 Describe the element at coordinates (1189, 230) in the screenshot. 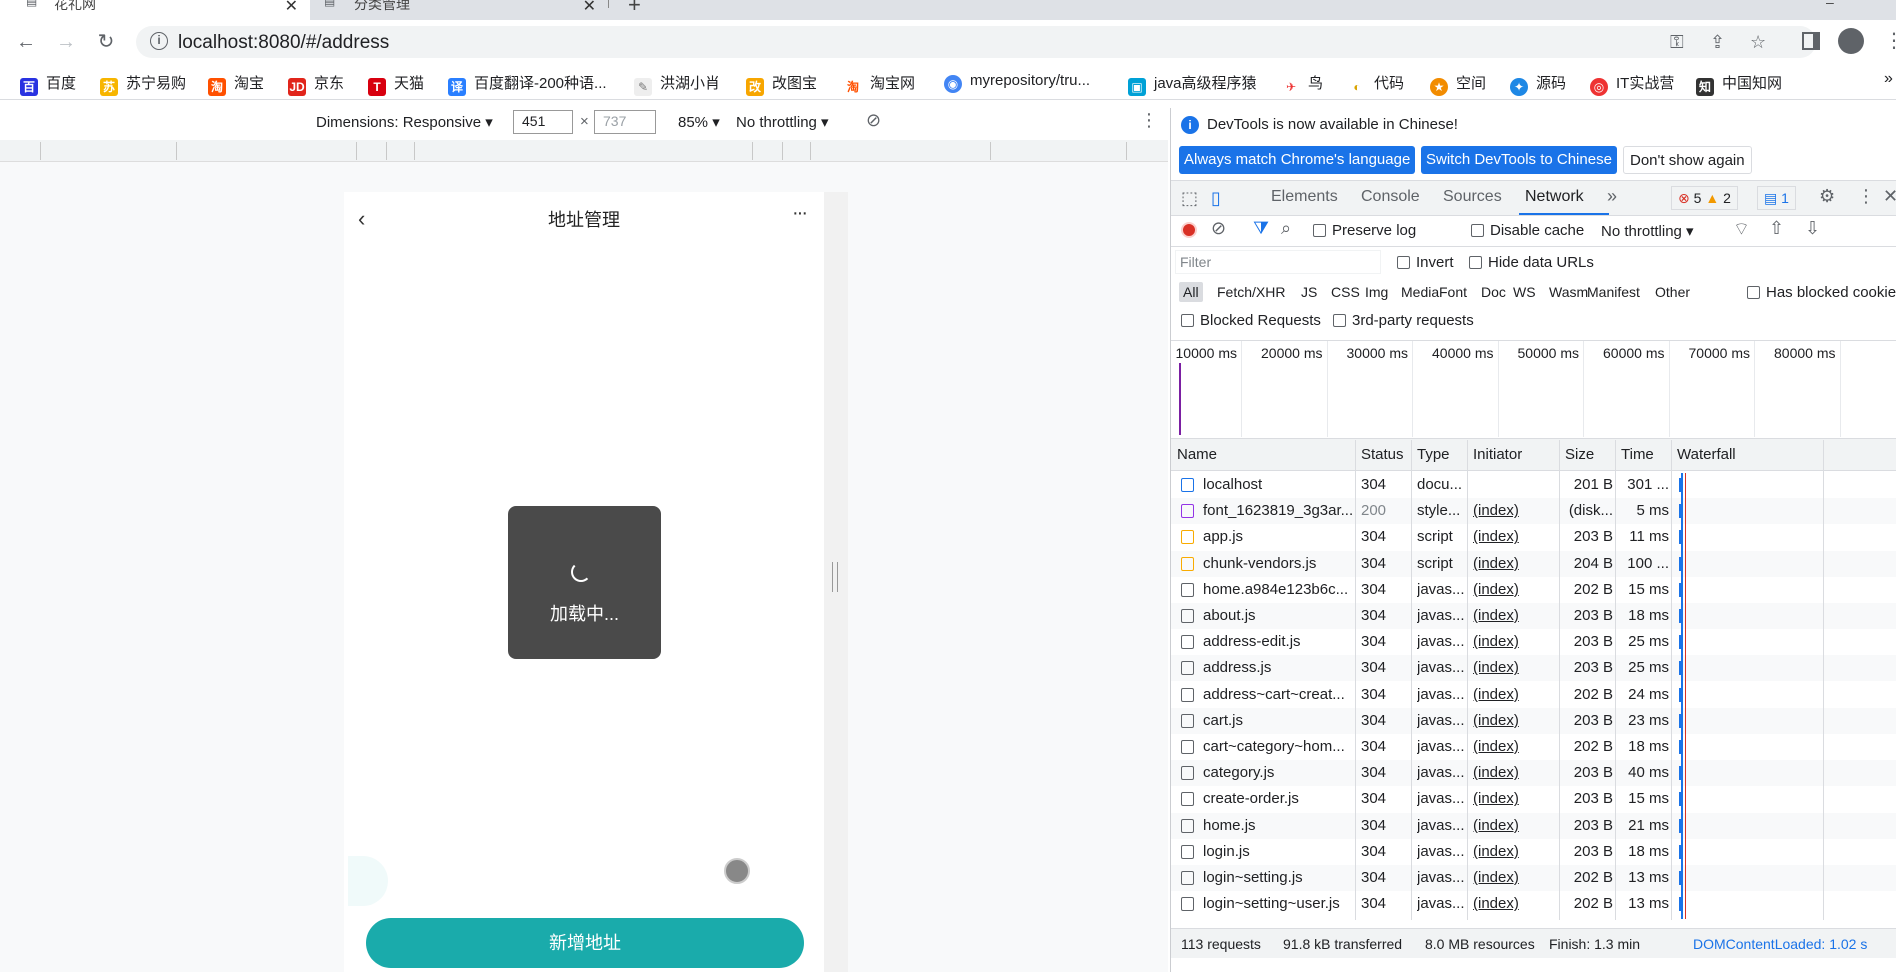

I see `record-icon` at that location.